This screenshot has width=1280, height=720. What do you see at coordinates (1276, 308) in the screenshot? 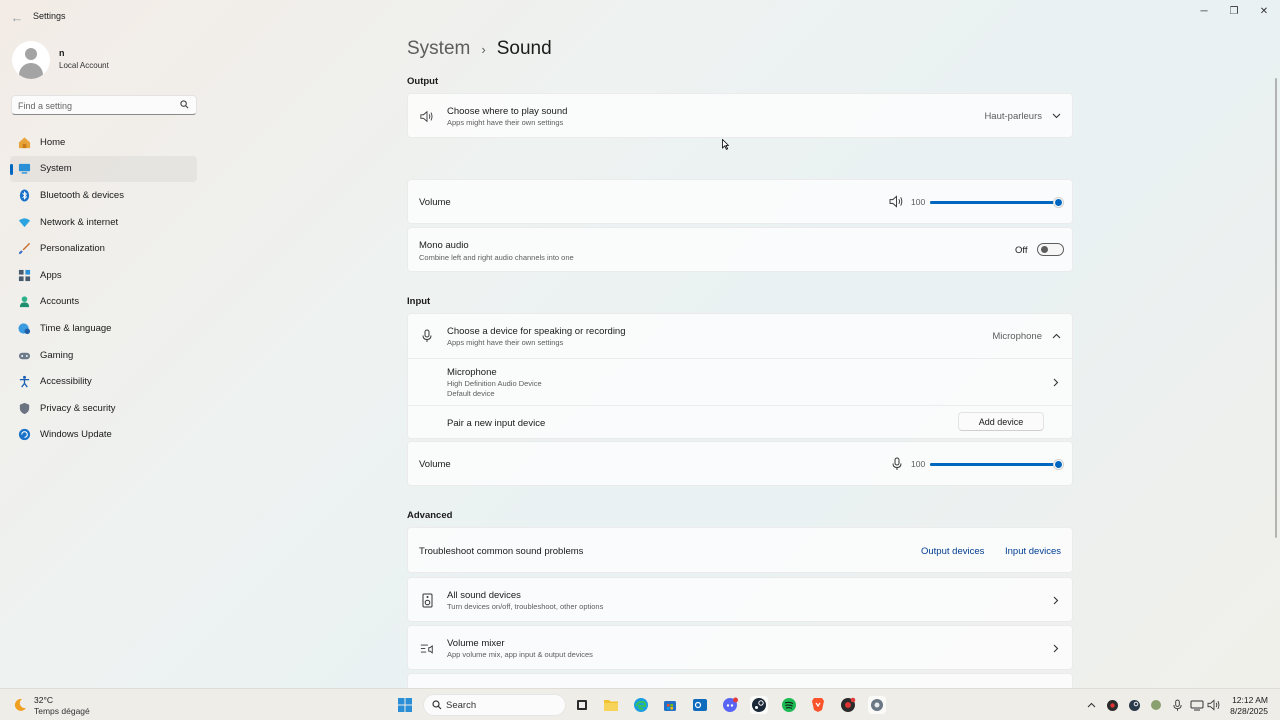
I see `scrollbar` at bounding box center [1276, 308].